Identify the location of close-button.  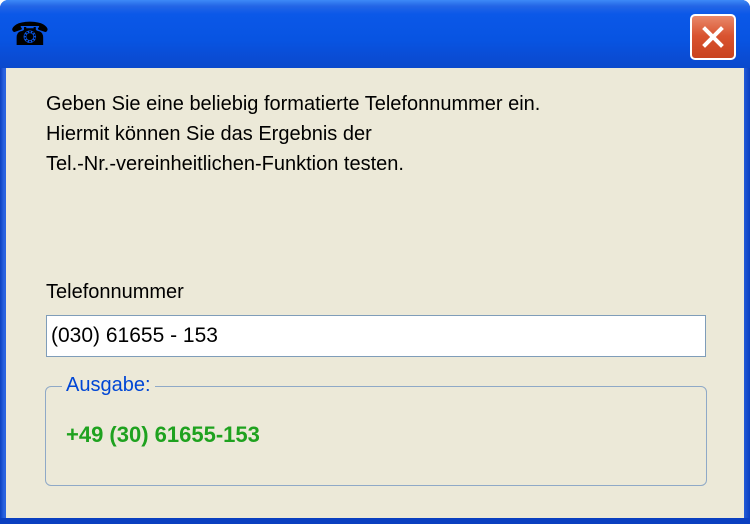
(713, 37).